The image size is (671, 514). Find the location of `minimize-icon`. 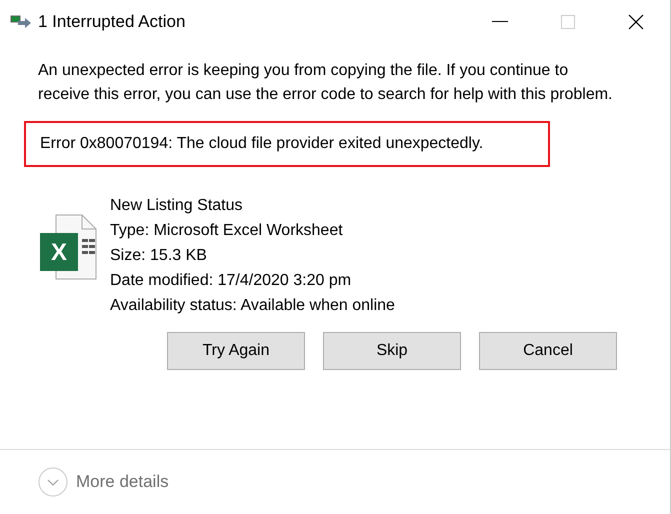

minimize-icon is located at coordinates (500, 21).